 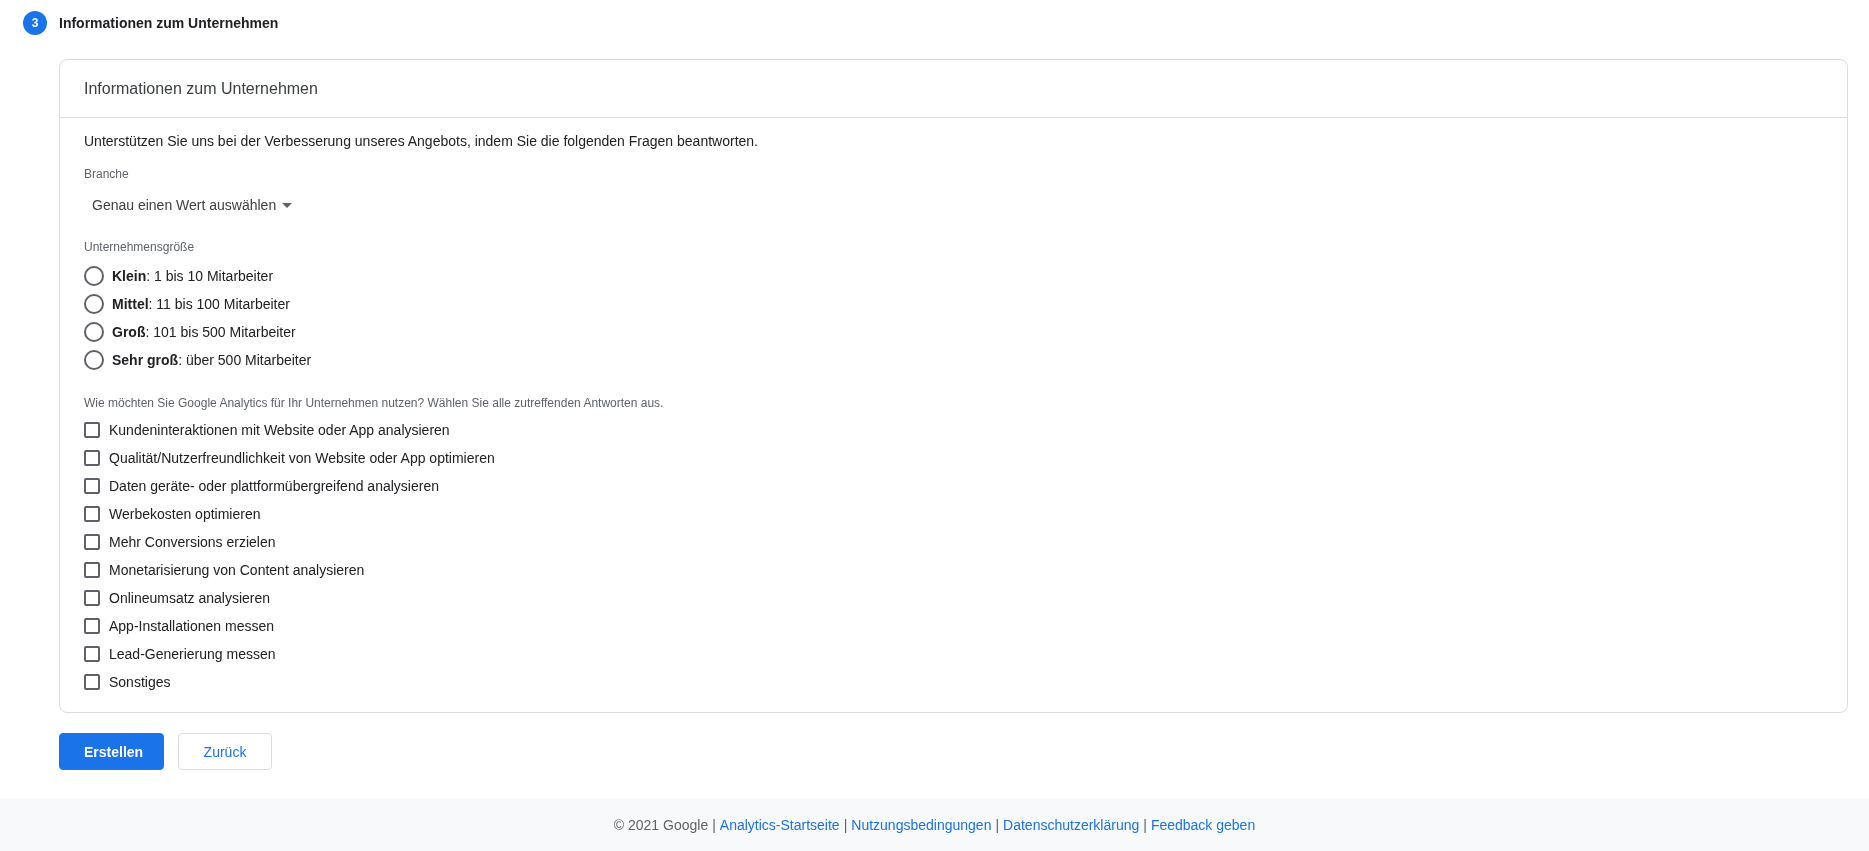 I want to click on checkbox-label: Monetarisierung von Content analysieren, so click(x=237, y=570).